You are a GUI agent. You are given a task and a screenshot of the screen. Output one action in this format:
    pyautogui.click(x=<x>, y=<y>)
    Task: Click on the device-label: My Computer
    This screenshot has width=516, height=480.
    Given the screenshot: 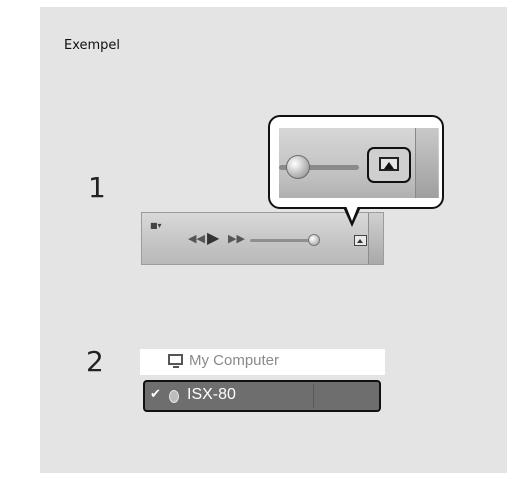 What is the action you would take?
    pyautogui.click(x=234, y=360)
    